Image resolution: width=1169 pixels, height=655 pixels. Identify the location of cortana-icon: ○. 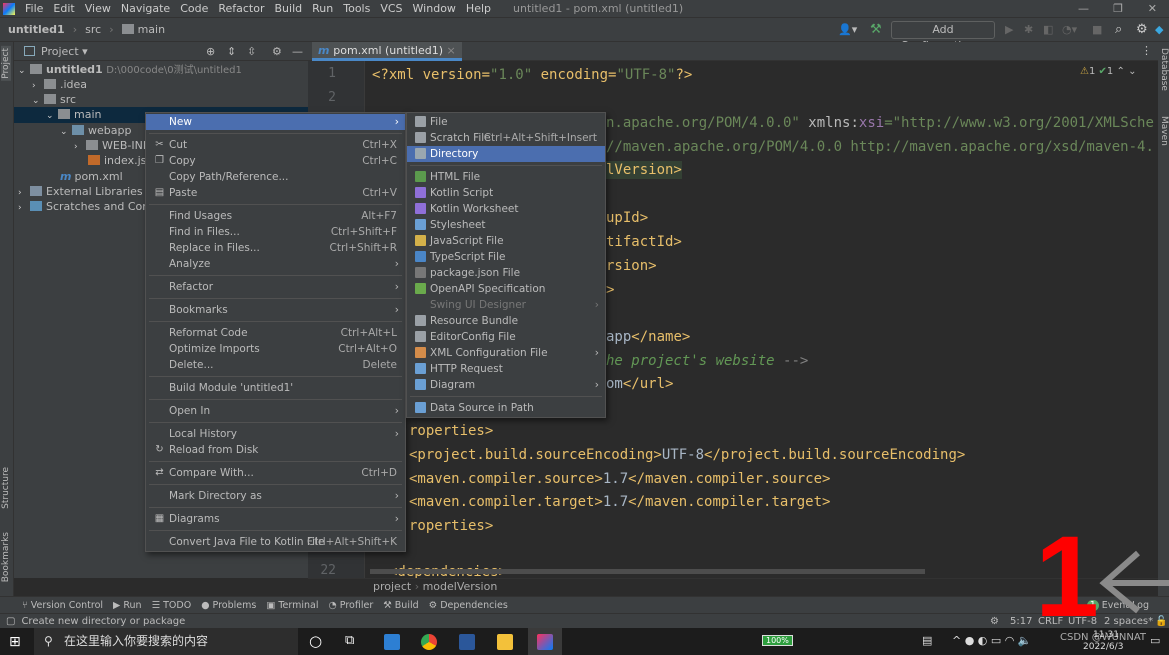
(315, 641).